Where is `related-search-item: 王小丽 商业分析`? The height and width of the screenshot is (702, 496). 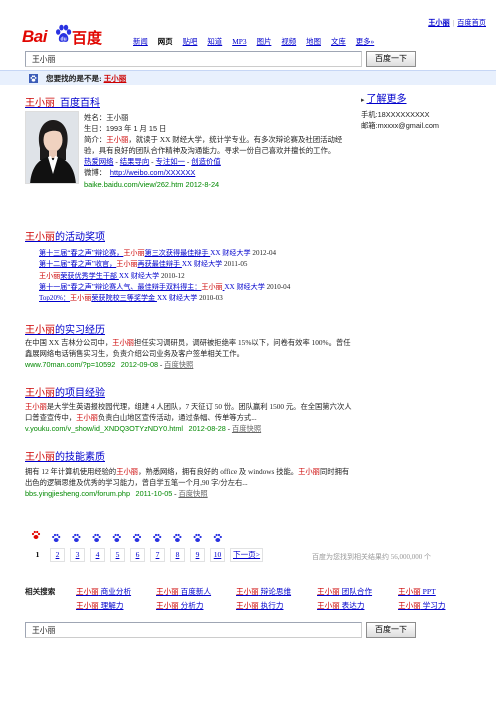
related-search-item: 王小丽 商业分析 is located at coordinates (103, 592).